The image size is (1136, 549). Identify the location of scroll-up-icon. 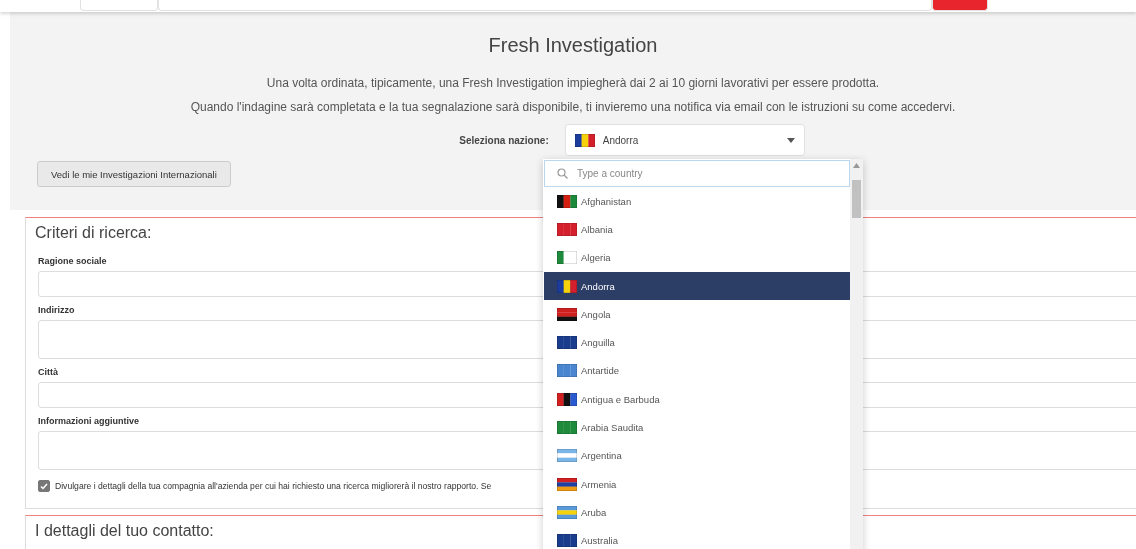
(856, 165).